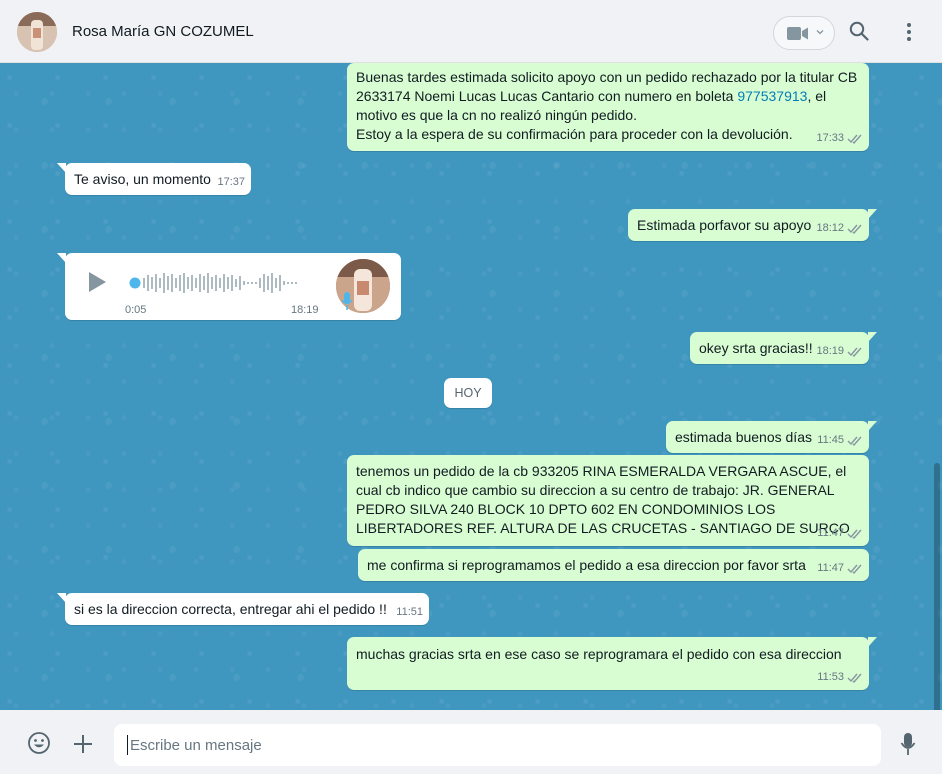  I want to click on message-time: 11:51, so click(409, 612).